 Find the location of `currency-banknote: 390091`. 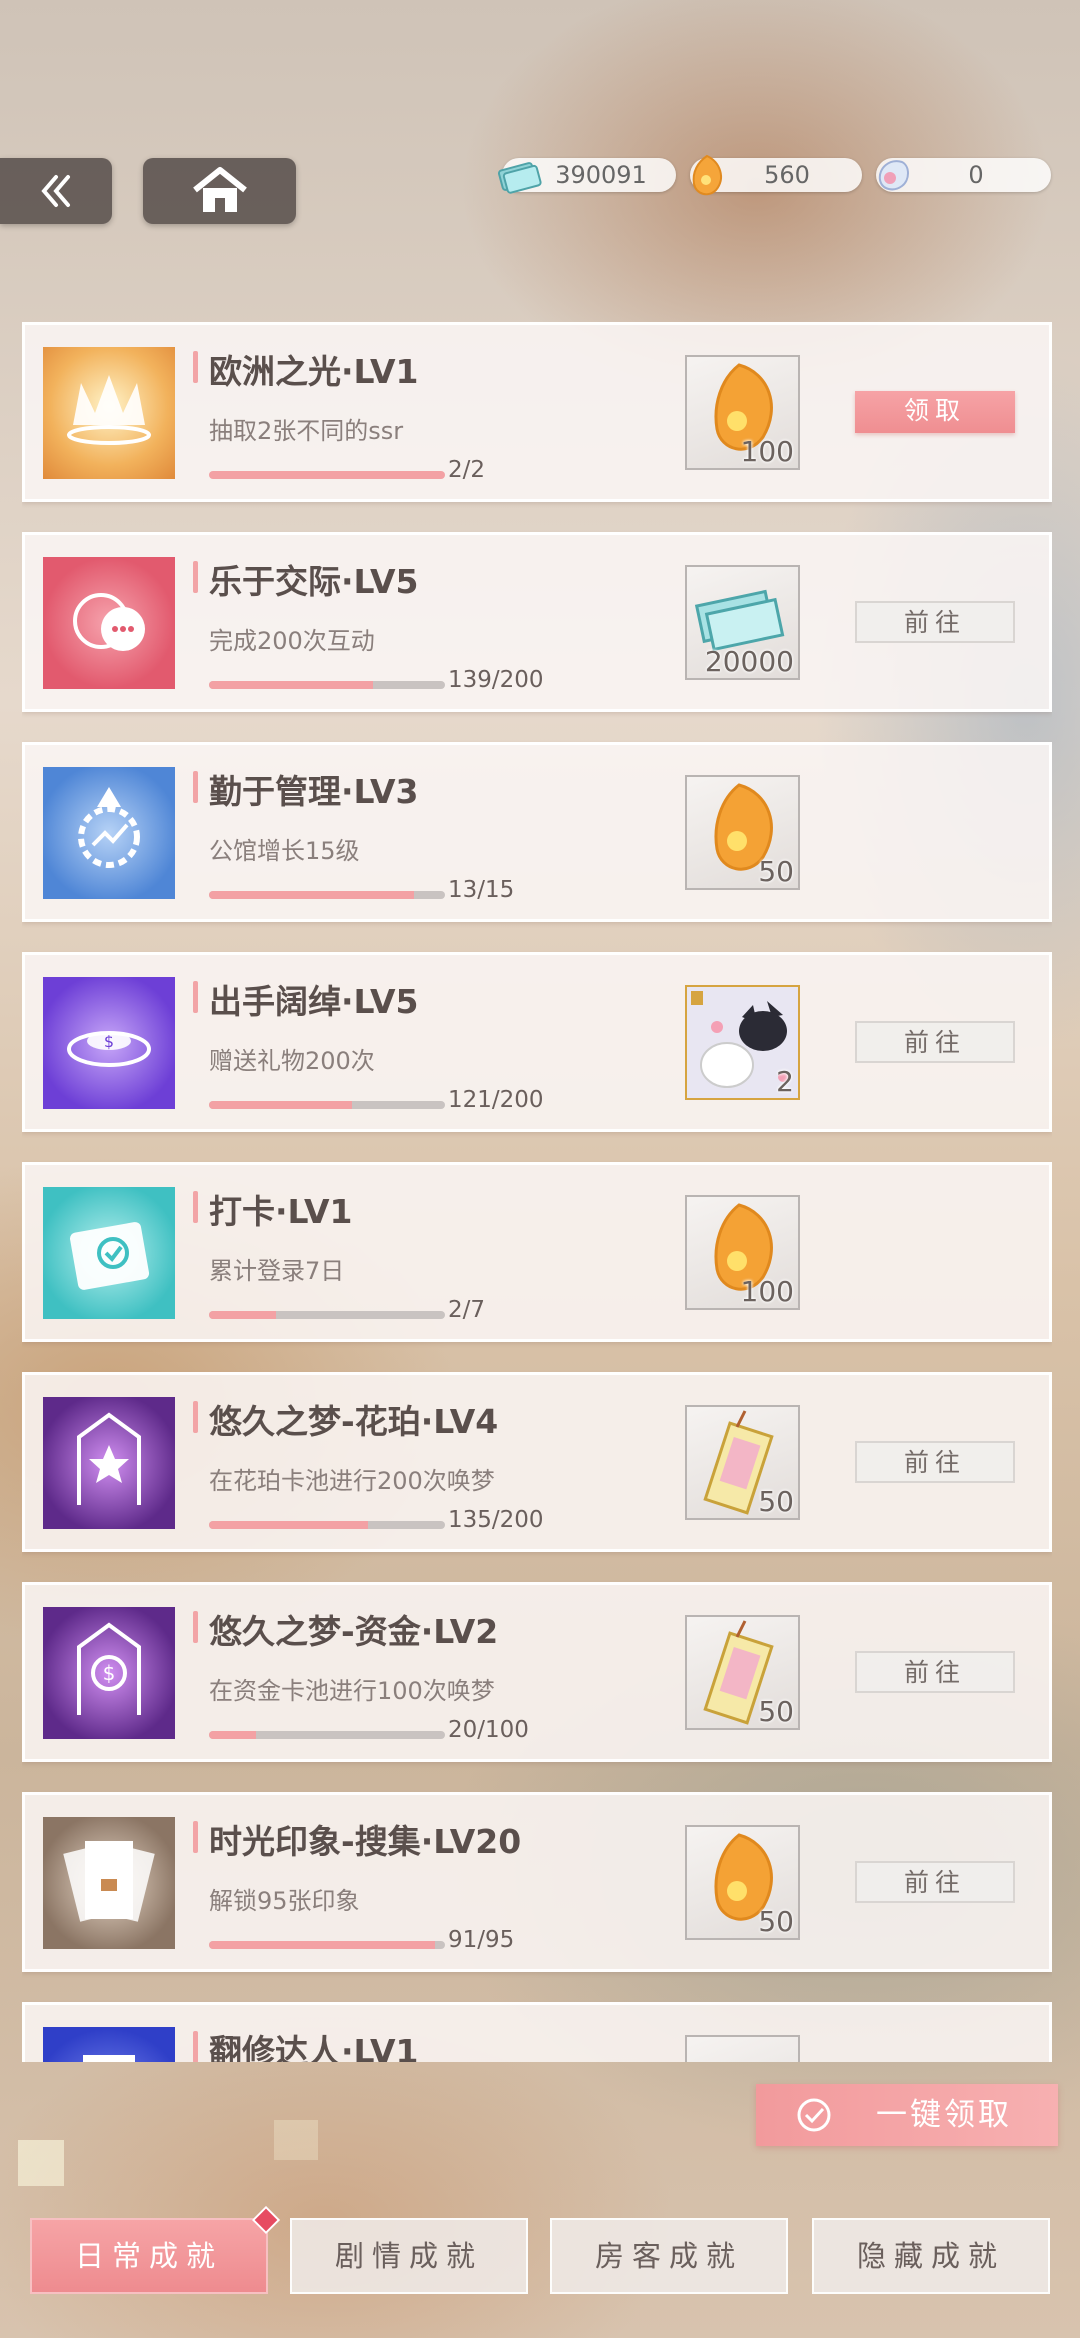

currency-banknote: 390091 is located at coordinates (586, 176).